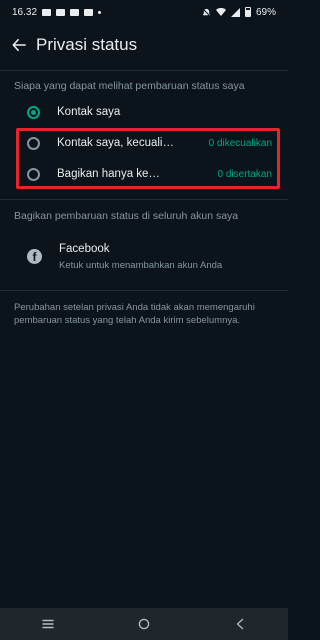  I want to click on video-icon, so click(75, 12).